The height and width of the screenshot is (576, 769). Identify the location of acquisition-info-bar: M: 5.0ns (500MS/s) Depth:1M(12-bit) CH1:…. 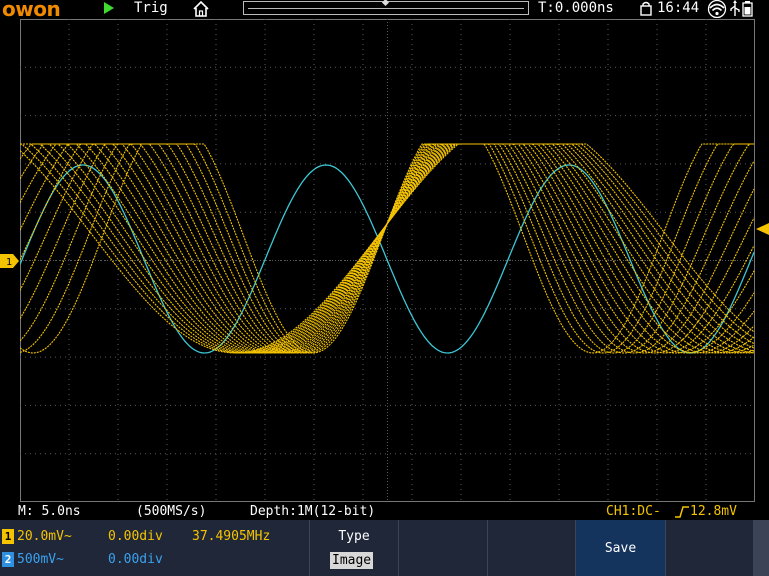
(384, 511).